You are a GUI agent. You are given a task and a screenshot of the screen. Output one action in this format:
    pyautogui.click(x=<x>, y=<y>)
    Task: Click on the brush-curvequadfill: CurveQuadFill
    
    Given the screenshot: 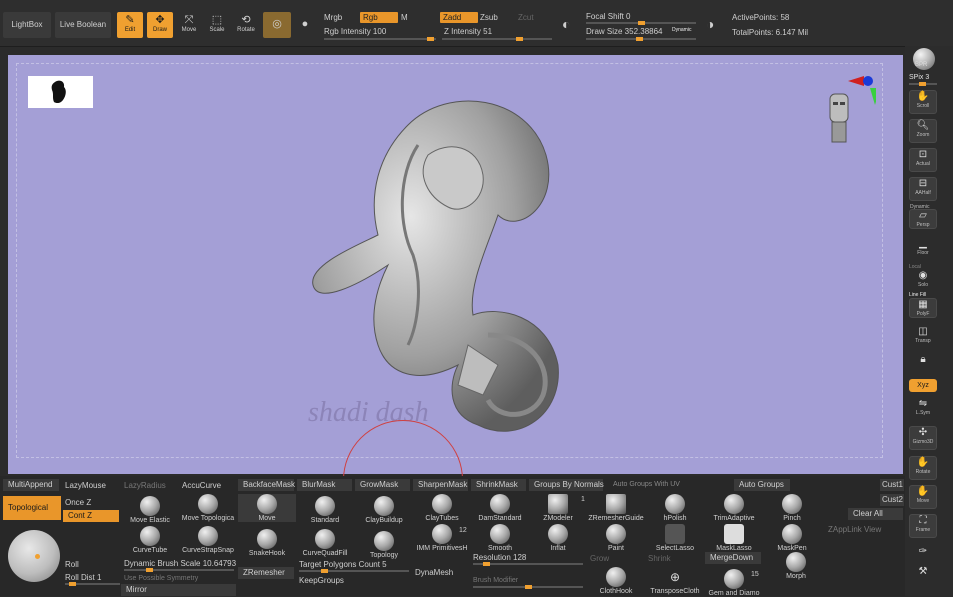 What is the action you would take?
    pyautogui.click(x=325, y=543)
    